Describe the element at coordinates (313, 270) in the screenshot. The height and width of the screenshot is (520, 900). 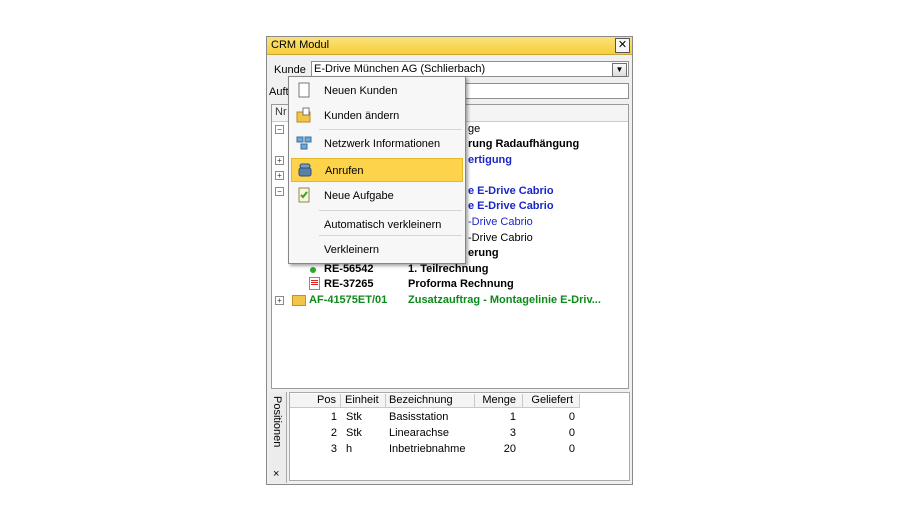
I see `status-dot-icon` at that location.